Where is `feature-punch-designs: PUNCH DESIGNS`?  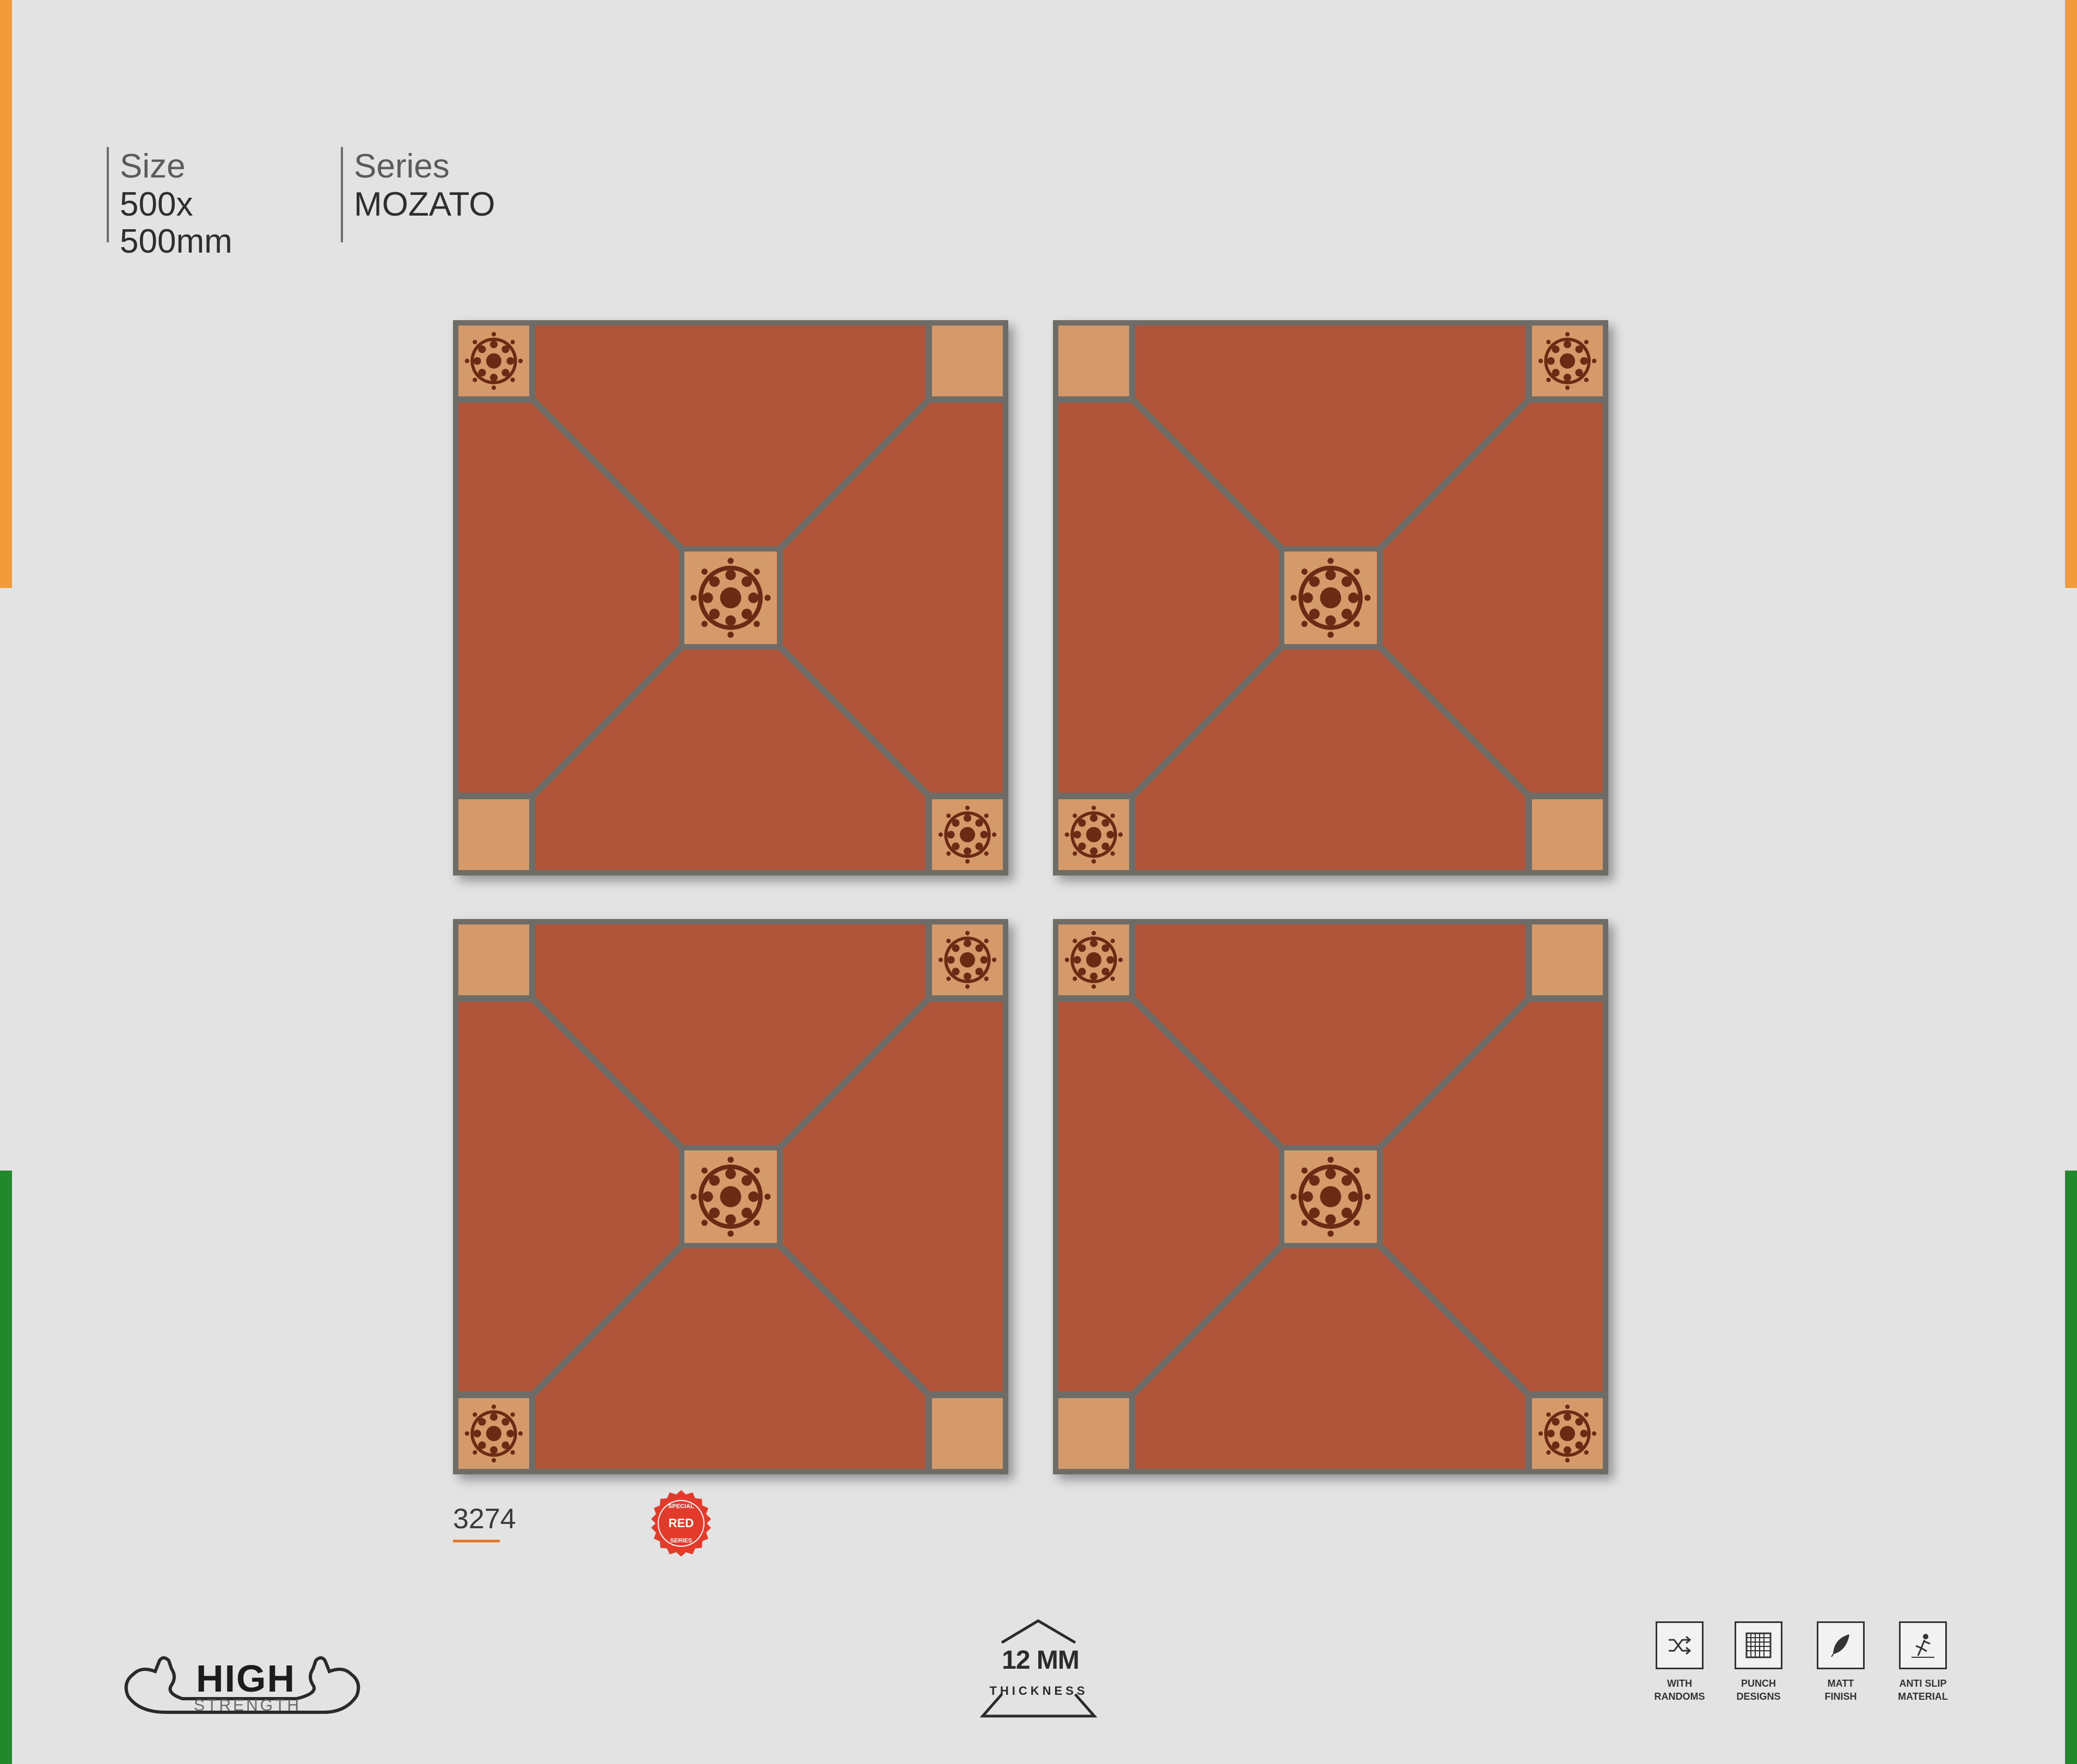 feature-punch-designs: PUNCH DESIGNS is located at coordinates (1759, 1662).